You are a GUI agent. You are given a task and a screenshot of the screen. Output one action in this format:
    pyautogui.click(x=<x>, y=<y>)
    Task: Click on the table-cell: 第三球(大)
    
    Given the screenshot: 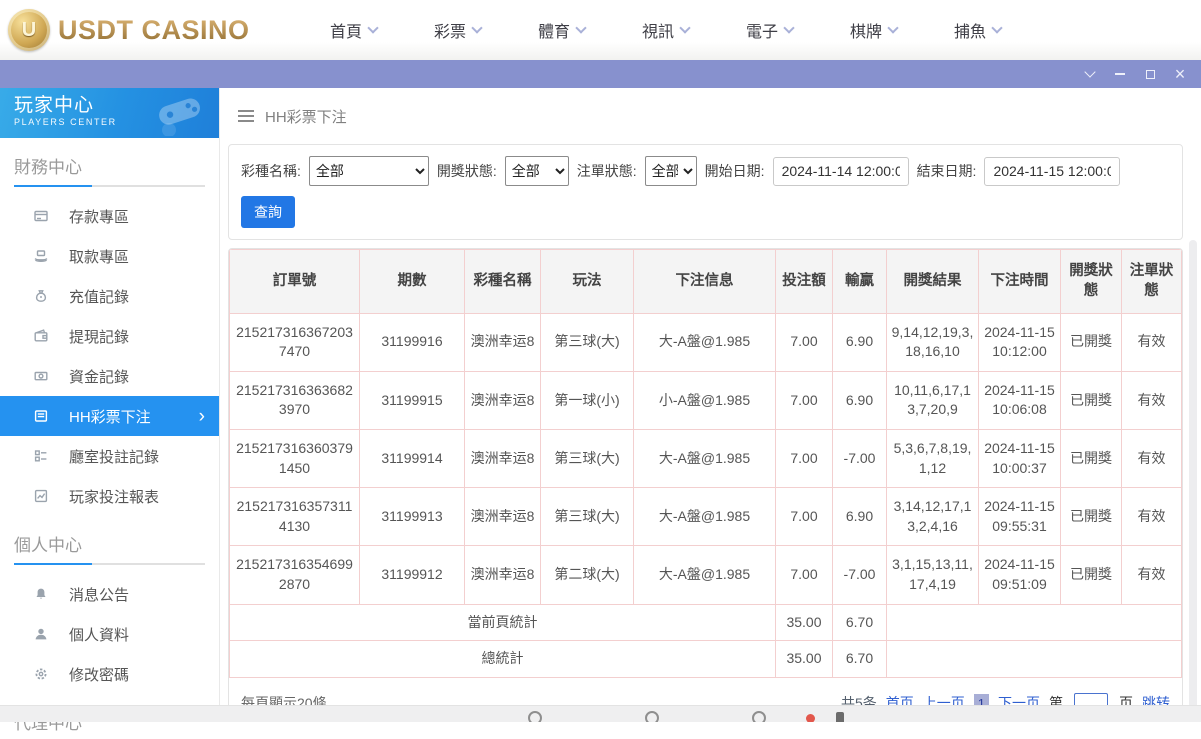 What is the action you would take?
    pyautogui.click(x=587, y=458)
    